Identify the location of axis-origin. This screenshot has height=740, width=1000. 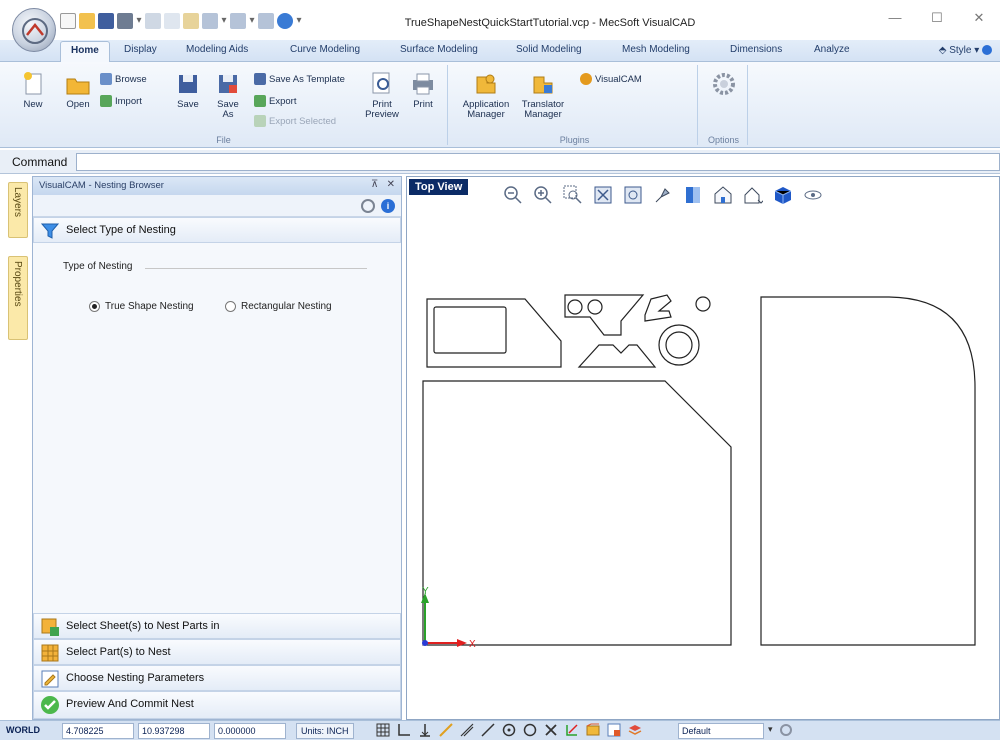
(425, 643).